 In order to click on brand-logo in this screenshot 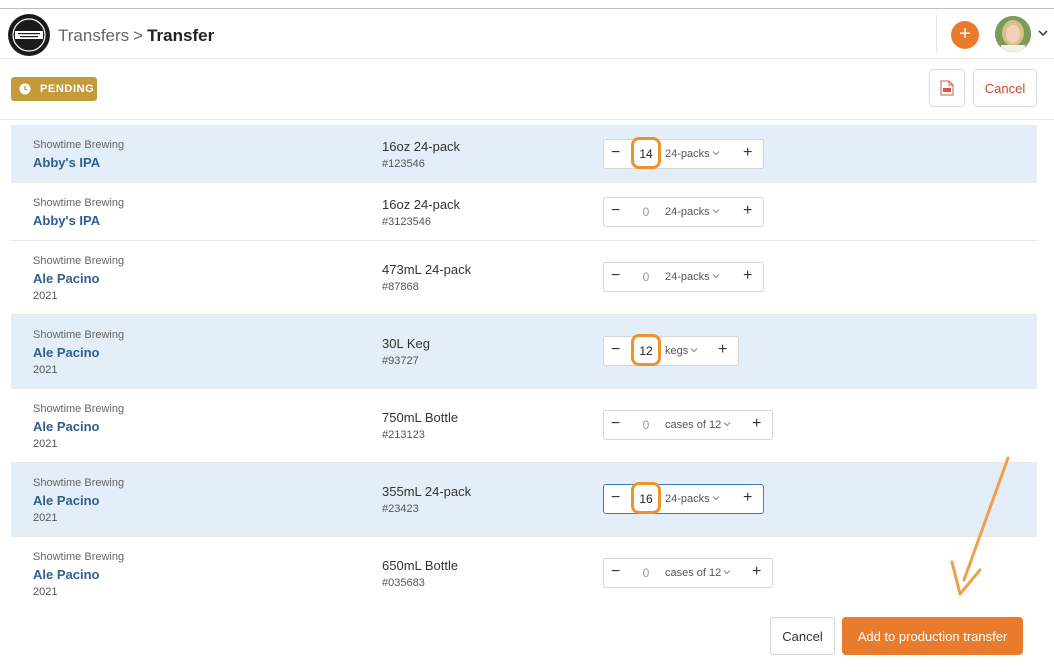, I will do `click(29, 35)`.